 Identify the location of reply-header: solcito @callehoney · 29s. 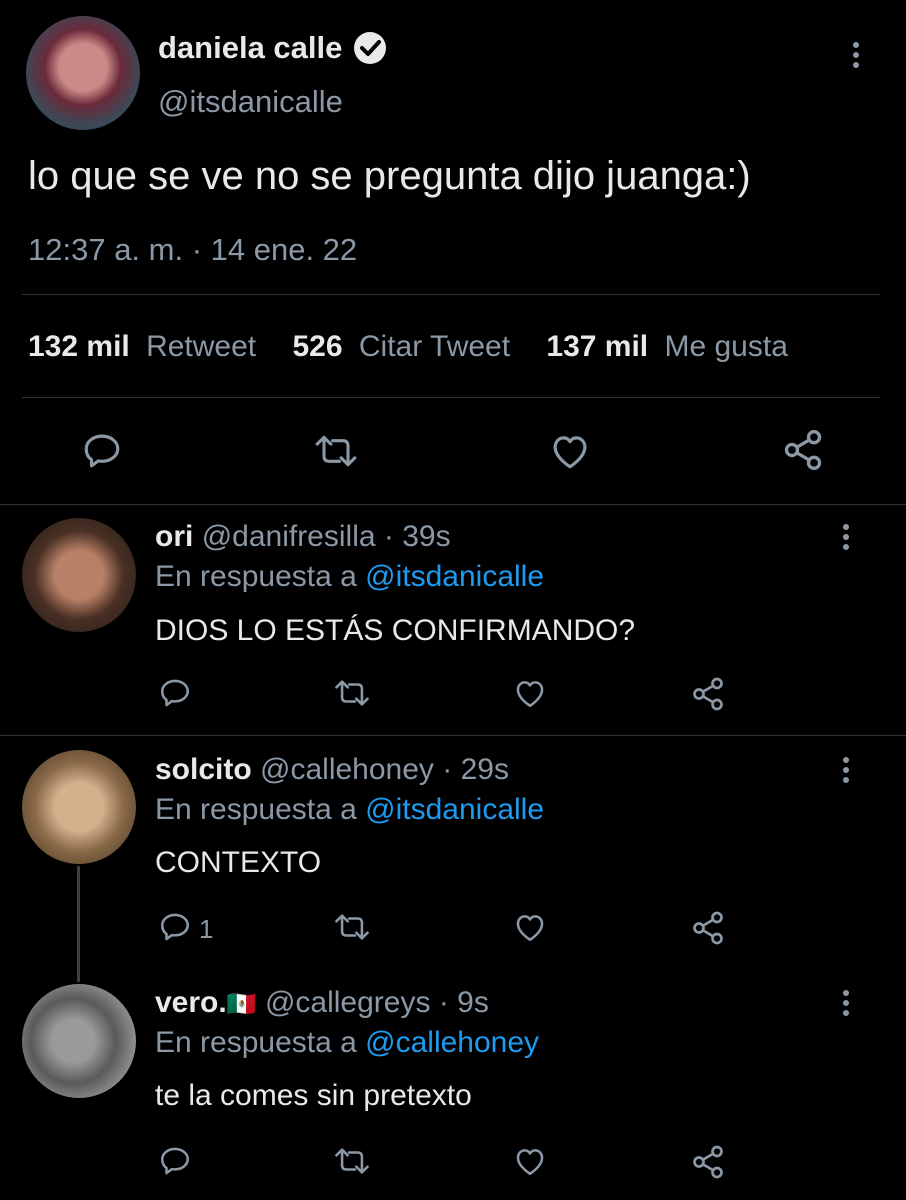
(332, 770).